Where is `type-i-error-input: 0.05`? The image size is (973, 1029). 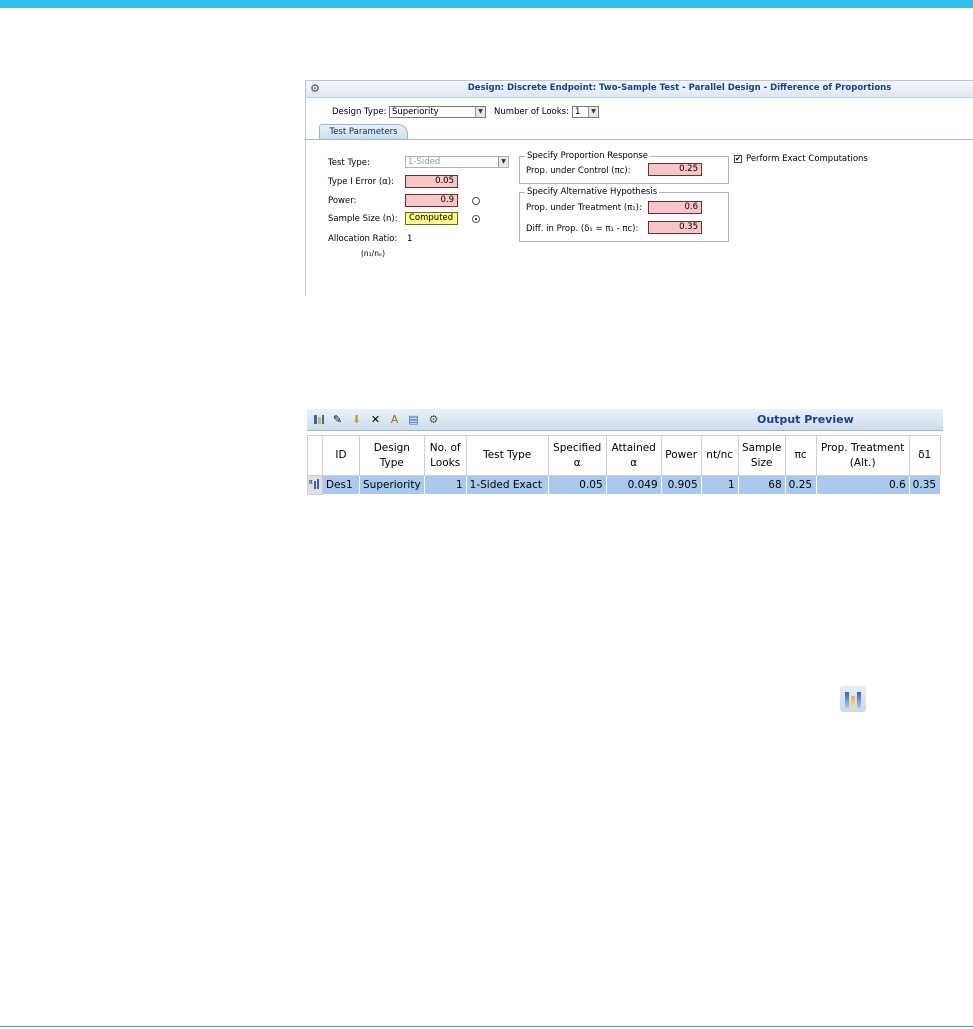
type-i-error-input: 0.05 is located at coordinates (431, 181).